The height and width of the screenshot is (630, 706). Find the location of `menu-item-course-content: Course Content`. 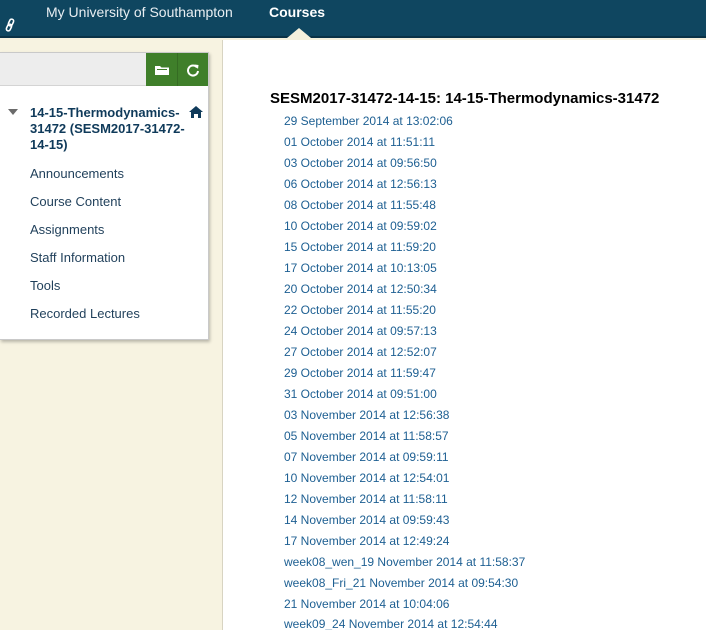

menu-item-course-content: Course Content is located at coordinates (75, 202).